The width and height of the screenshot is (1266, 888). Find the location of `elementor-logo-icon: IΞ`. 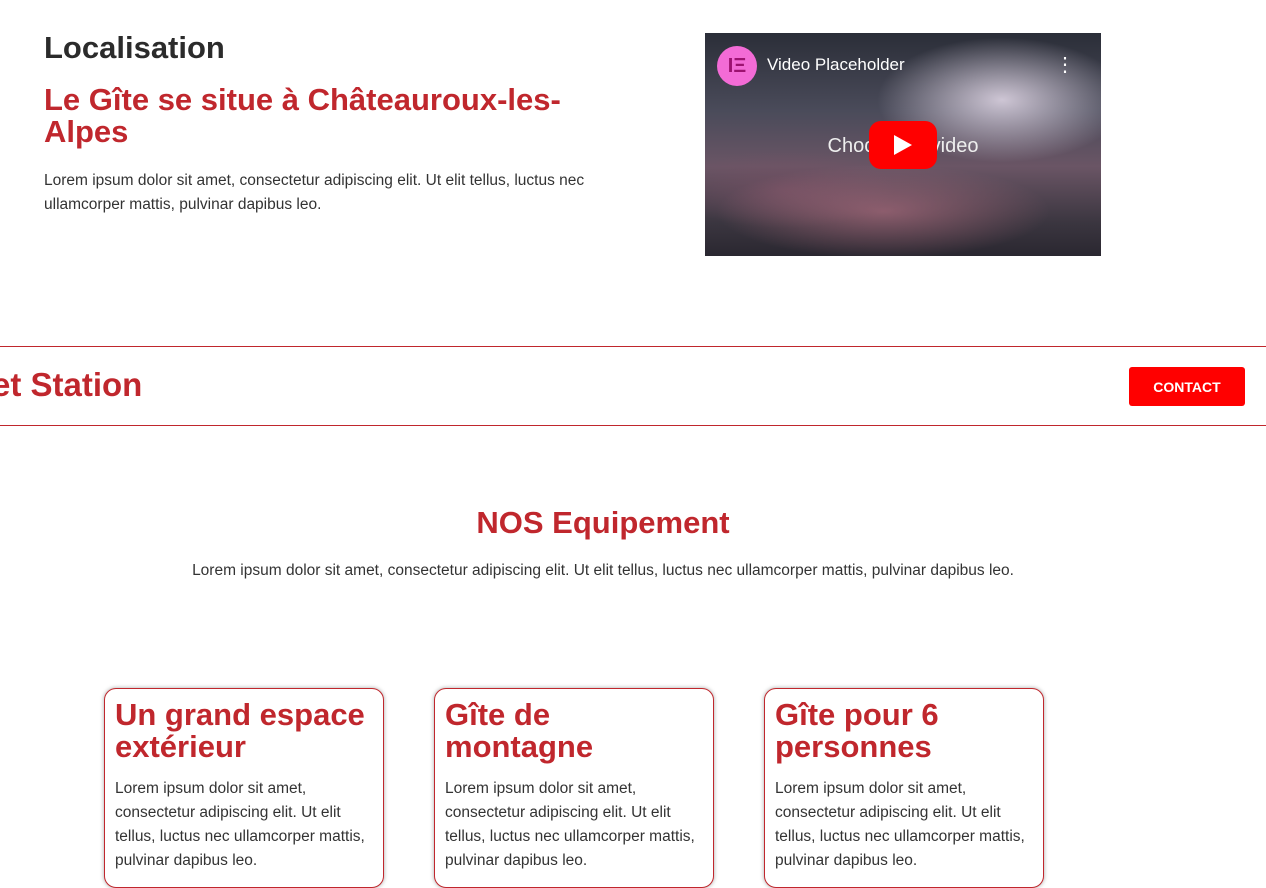

elementor-logo-icon: IΞ is located at coordinates (737, 66).